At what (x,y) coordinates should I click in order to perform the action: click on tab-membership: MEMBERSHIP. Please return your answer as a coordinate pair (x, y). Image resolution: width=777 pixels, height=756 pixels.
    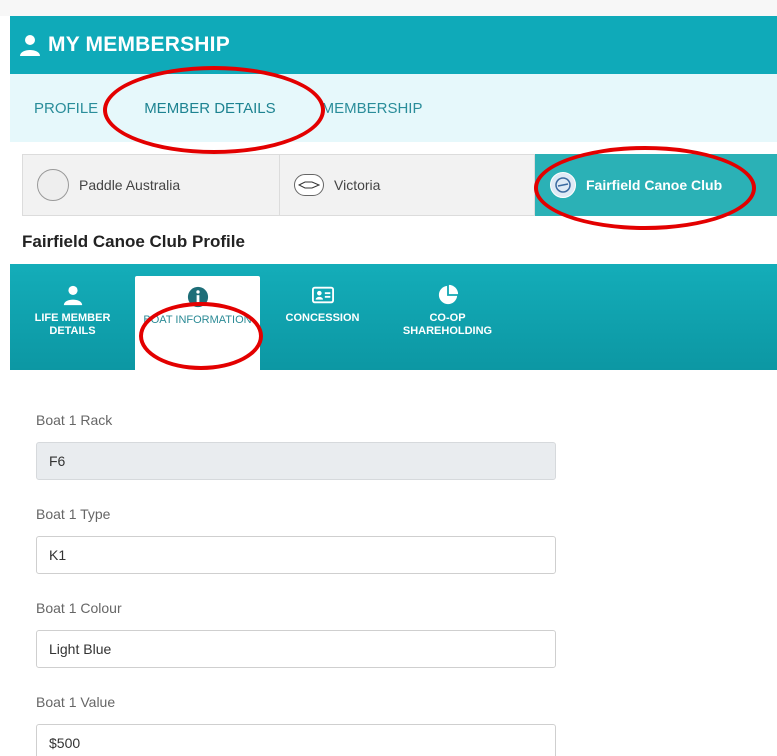
    Looking at the image, I should click on (372, 108).